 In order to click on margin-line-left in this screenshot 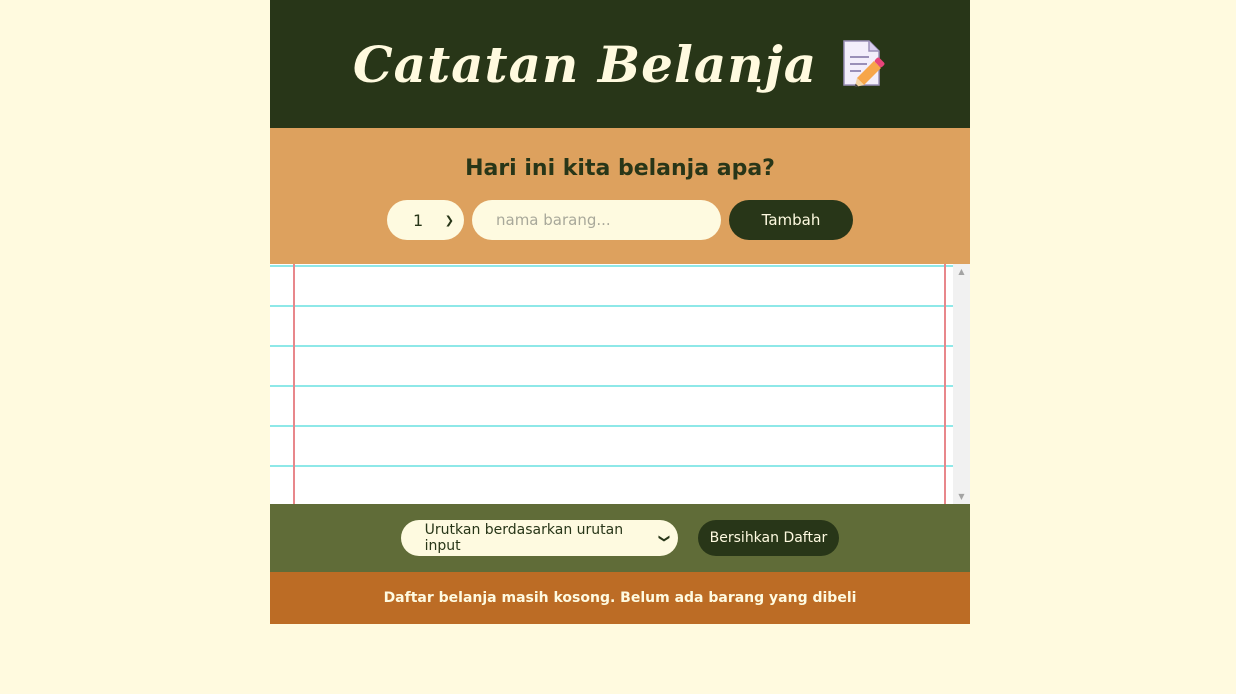, I will do `click(294, 384)`.